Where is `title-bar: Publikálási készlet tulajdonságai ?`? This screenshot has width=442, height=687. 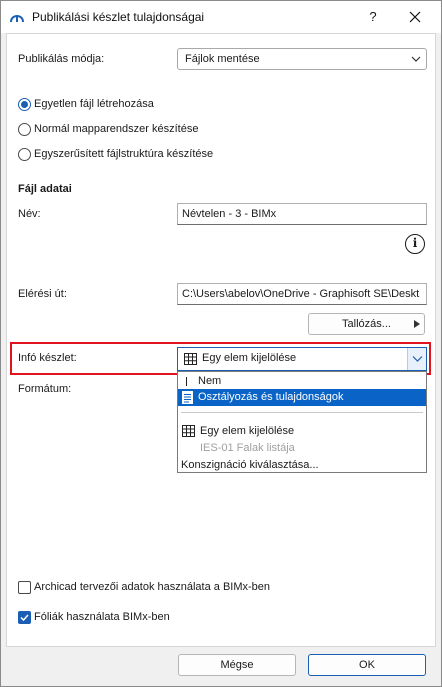
title-bar: Publikálási készlet tulajdonságai ? is located at coordinates (221, 17).